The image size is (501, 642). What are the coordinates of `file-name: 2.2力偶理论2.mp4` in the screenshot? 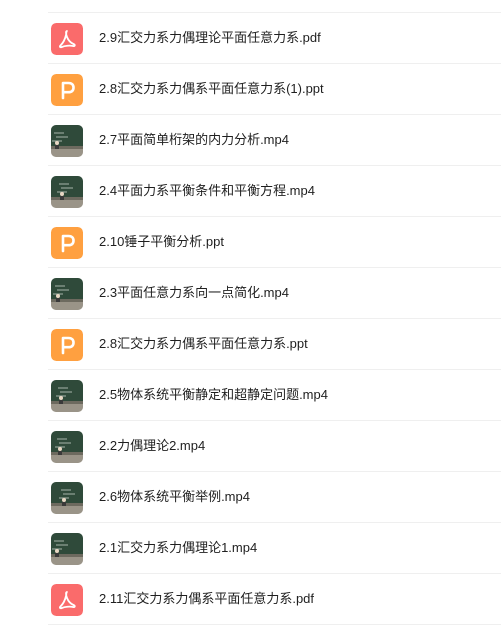 It's located at (152, 446).